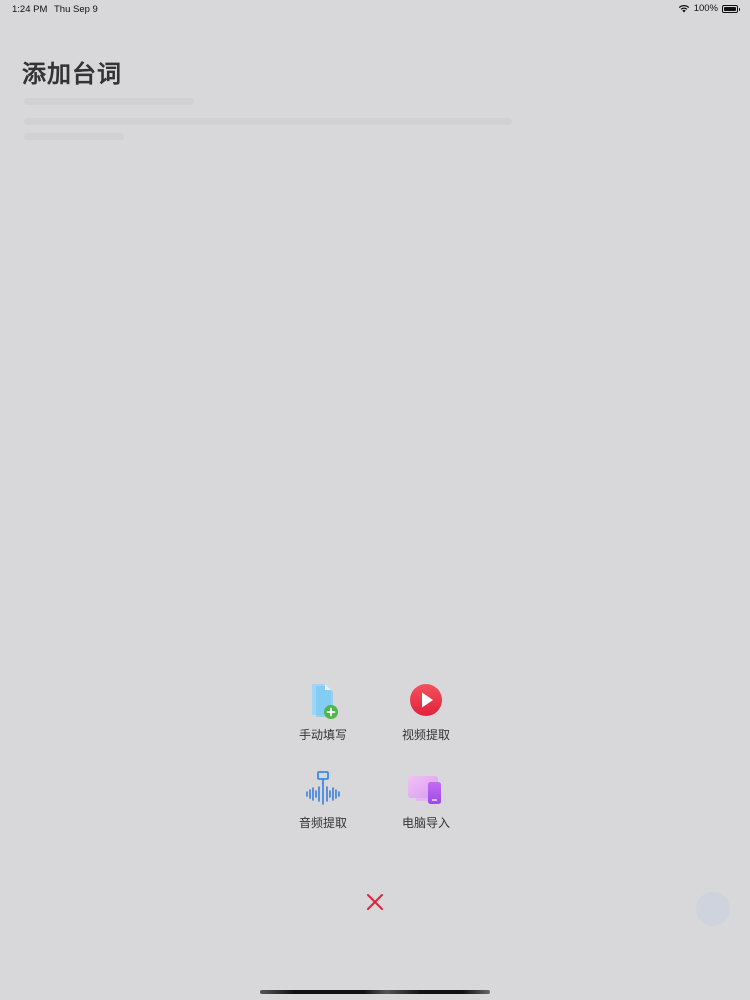  I want to click on battery-icon, so click(731, 8).